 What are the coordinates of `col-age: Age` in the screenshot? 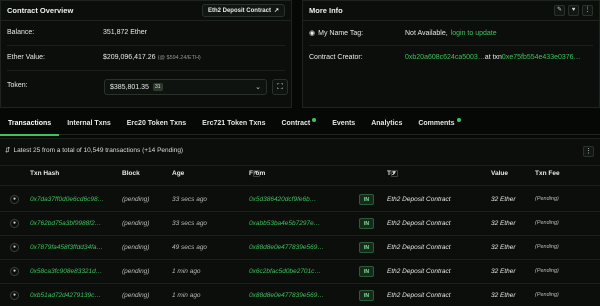 It's located at (178, 173).